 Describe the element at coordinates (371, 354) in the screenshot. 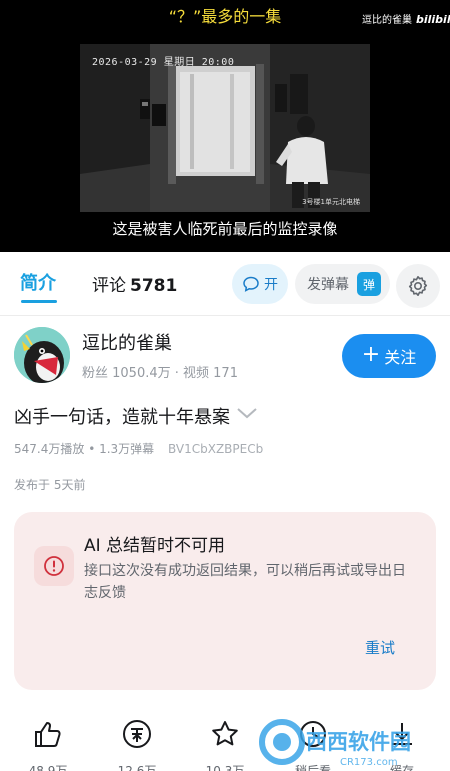

I see `plus-icon: +` at that location.